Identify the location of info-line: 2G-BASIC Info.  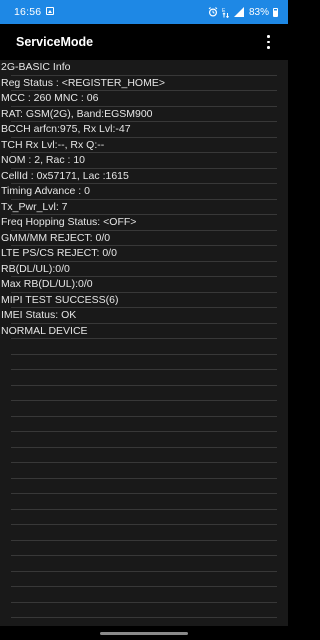
(144, 68).